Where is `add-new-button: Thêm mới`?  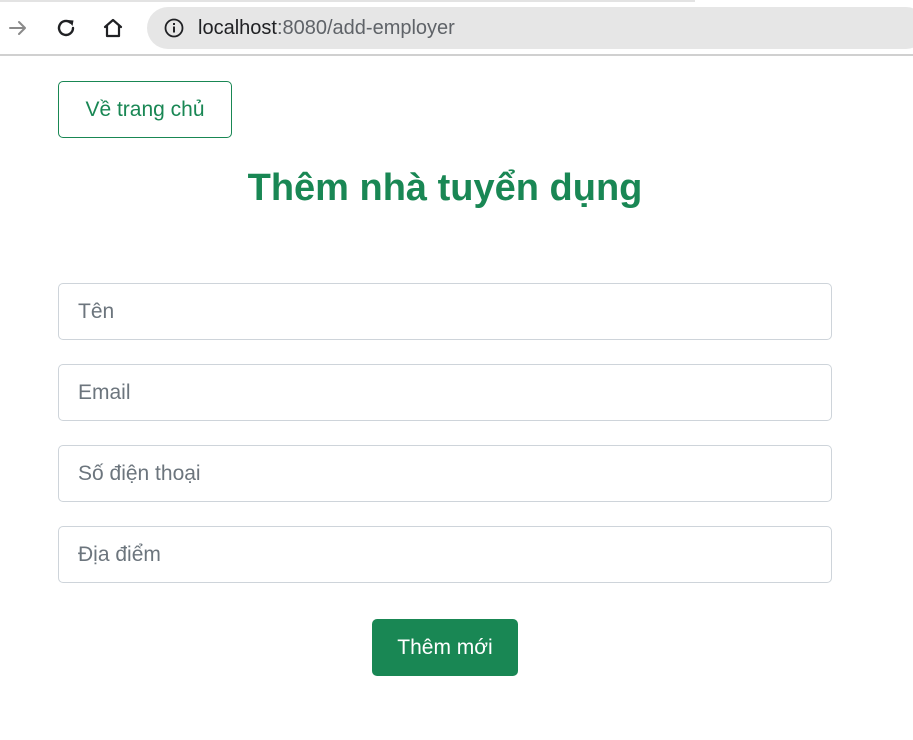 add-new-button: Thêm mới is located at coordinates (445, 647).